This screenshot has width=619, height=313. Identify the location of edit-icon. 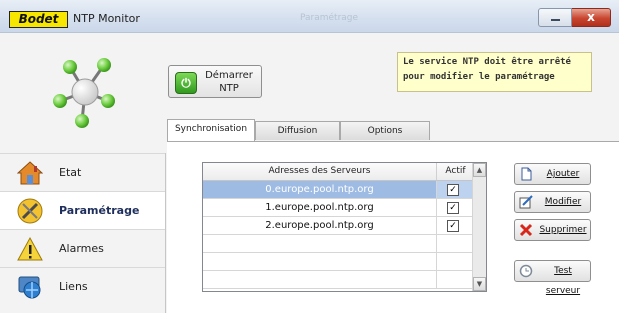
(526, 202).